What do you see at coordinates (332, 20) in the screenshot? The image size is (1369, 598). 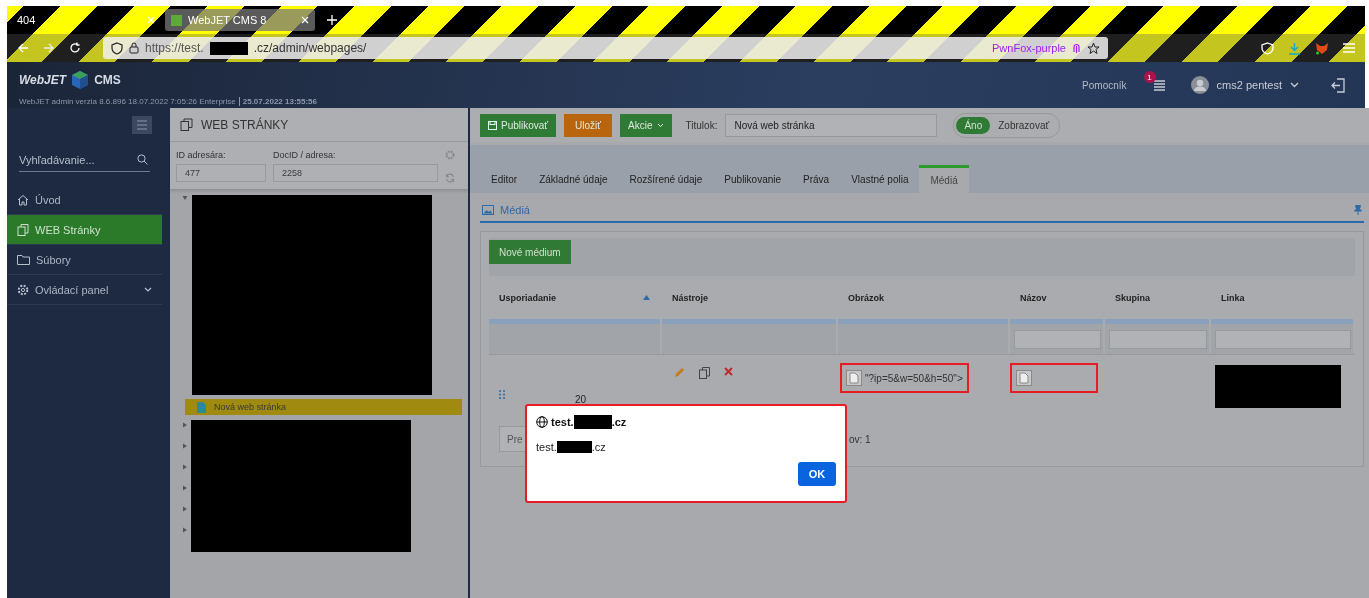 I see `new-tab-icon` at bounding box center [332, 20].